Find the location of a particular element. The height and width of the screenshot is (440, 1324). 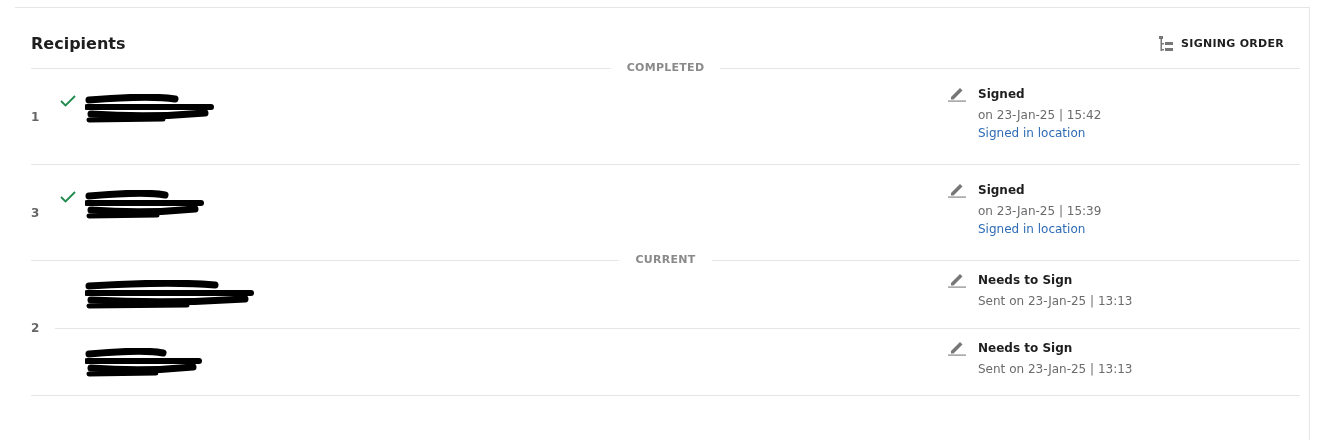

order-number: 2 is located at coordinates (36, 328).